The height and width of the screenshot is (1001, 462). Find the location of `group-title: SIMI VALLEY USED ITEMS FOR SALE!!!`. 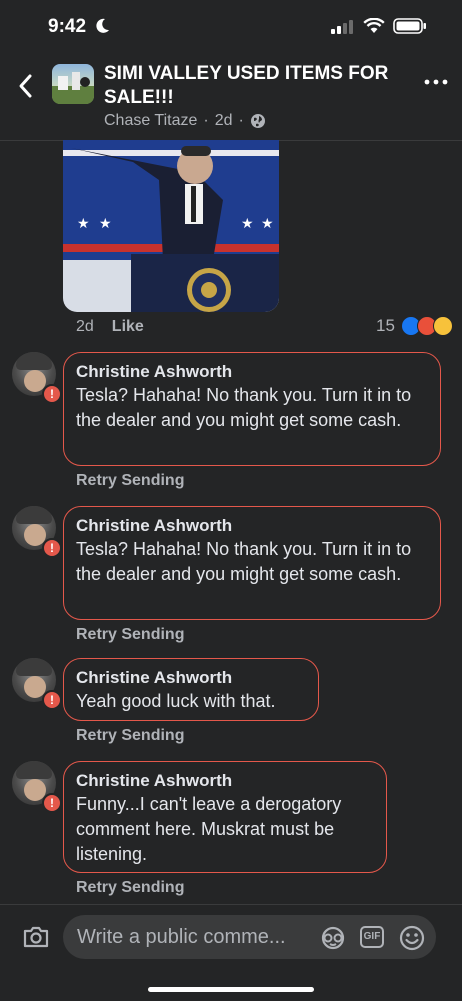

group-title: SIMI VALLEY USED ITEMS FOR SALE!!! is located at coordinates (254, 86).